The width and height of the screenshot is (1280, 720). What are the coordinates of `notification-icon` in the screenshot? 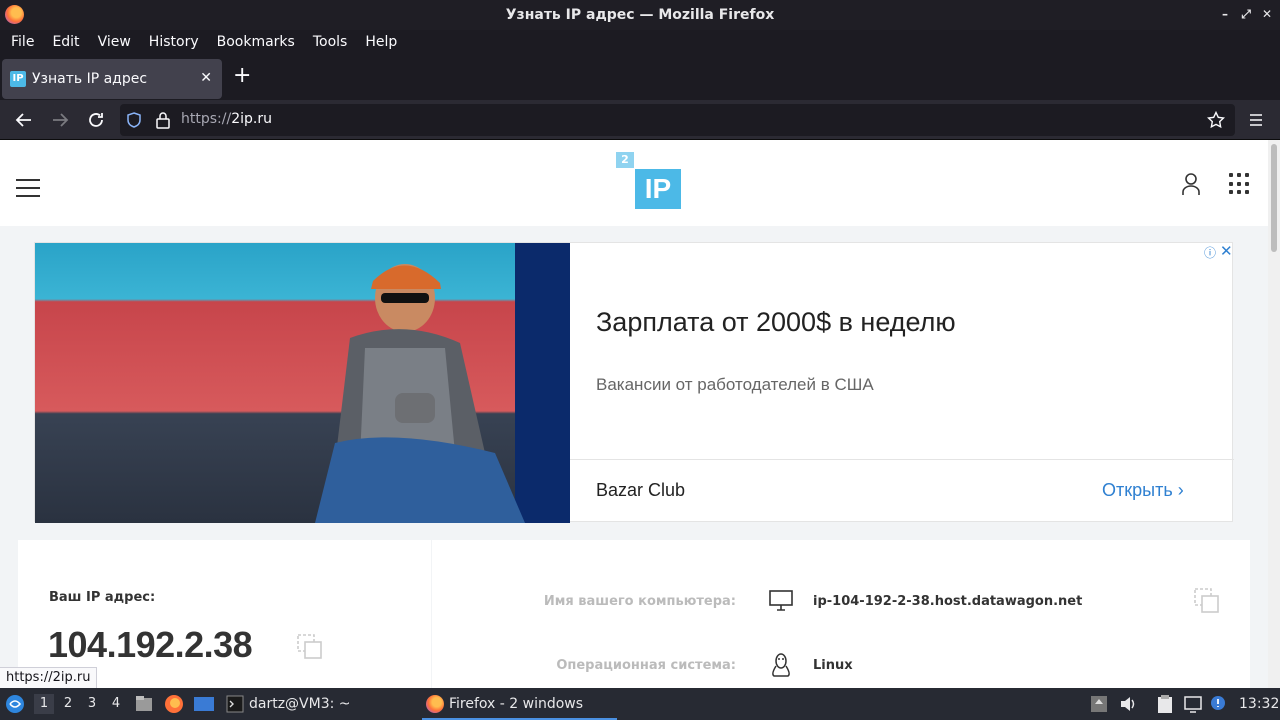 It's located at (1218, 704).